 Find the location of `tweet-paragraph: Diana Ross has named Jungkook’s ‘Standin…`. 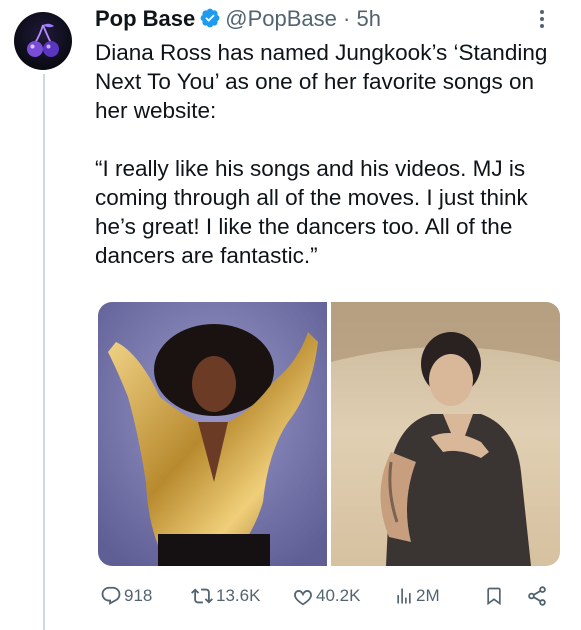

tweet-paragraph: Diana Ross has named Jungkook’s ‘Standin… is located at coordinates (321, 81).